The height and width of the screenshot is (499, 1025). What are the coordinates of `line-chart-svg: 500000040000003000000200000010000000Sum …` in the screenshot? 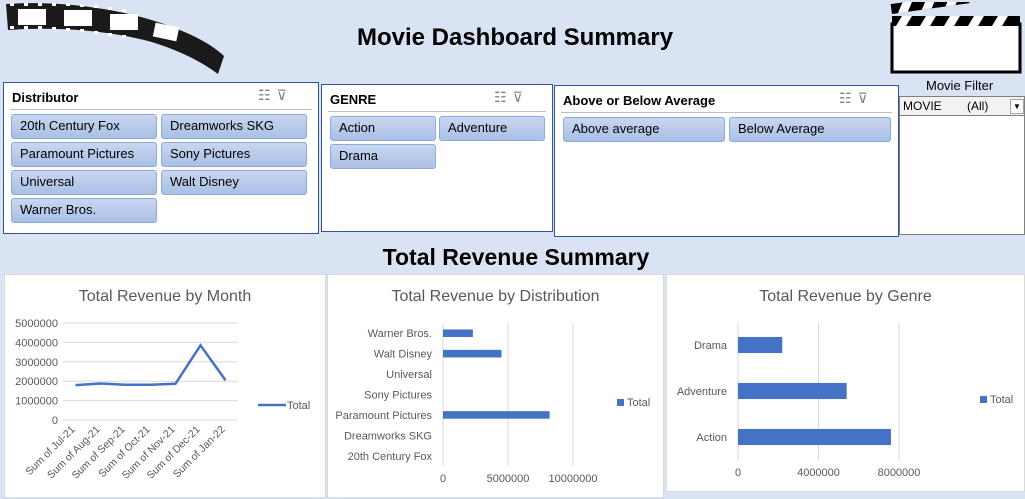 It's located at (162, 400).